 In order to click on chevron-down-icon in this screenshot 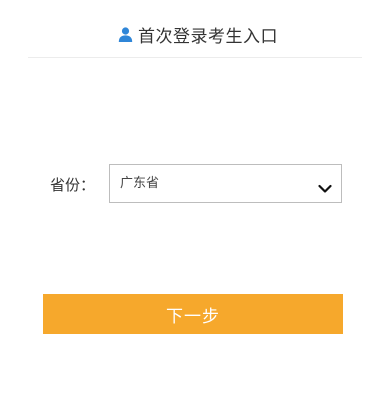, I will do `click(325, 186)`.